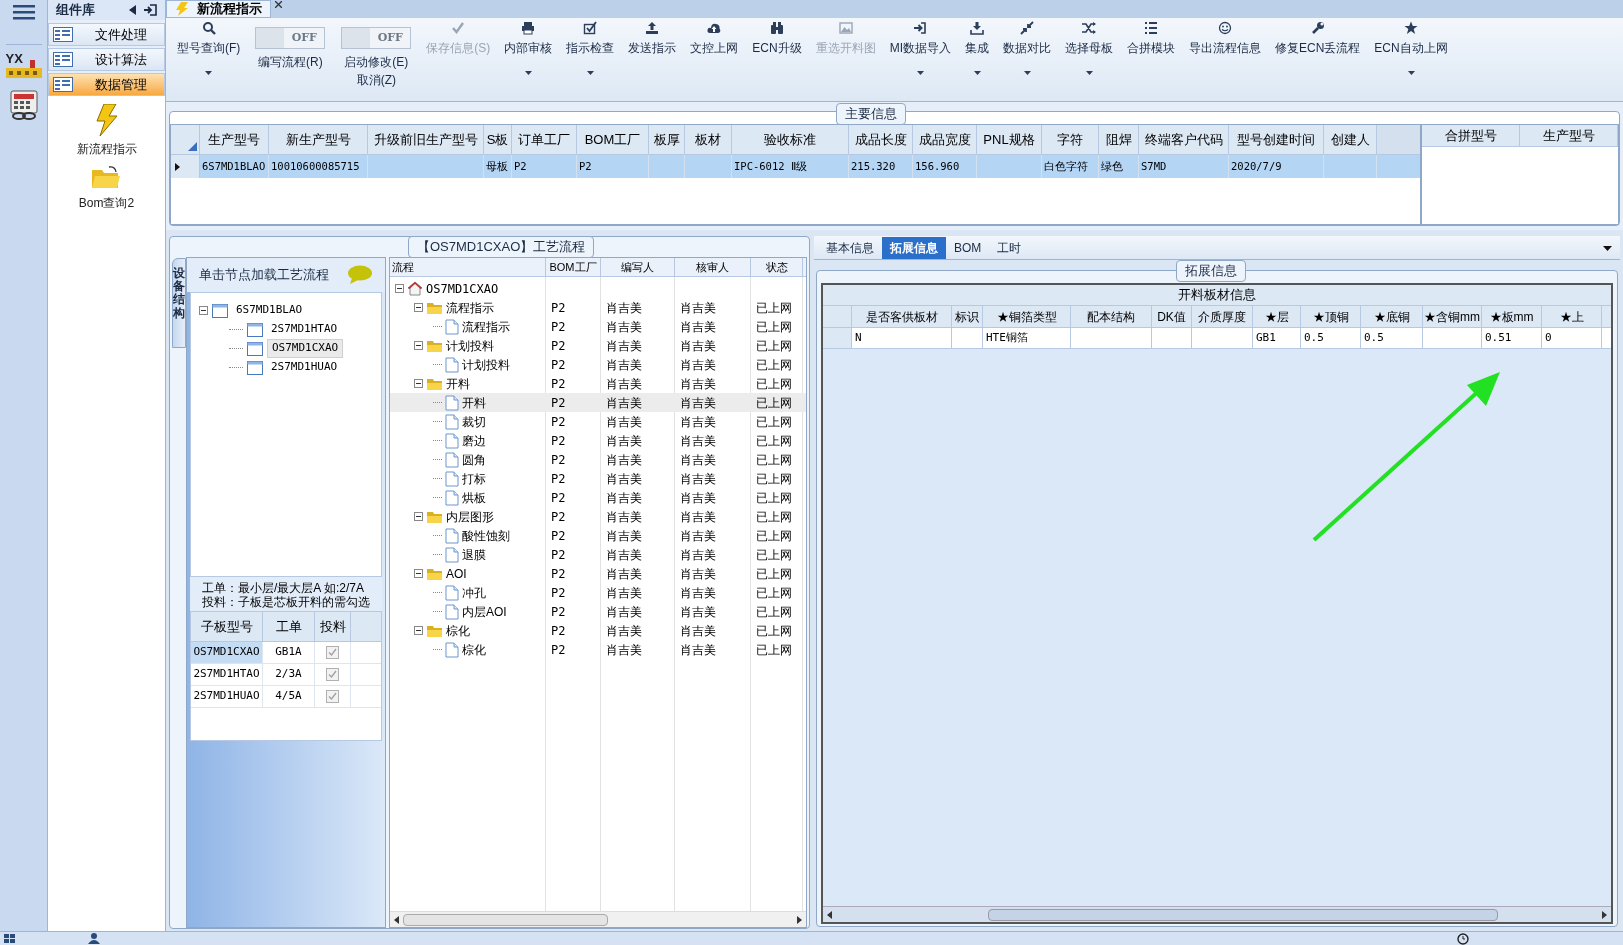 This screenshot has width=1623, height=945. What do you see at coordinates (1172, 316) in the screenshot?
I see `column-header: DK值` at bounding box center [1172, 316].